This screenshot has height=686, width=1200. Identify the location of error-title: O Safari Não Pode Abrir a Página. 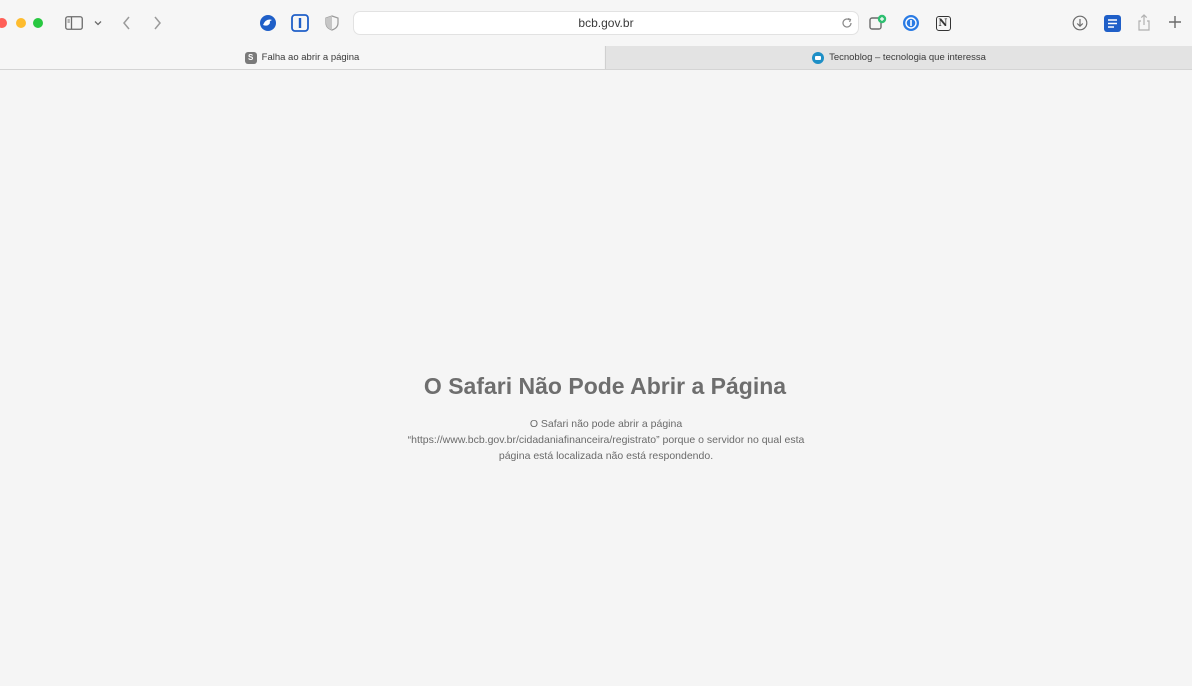
(605, 386).